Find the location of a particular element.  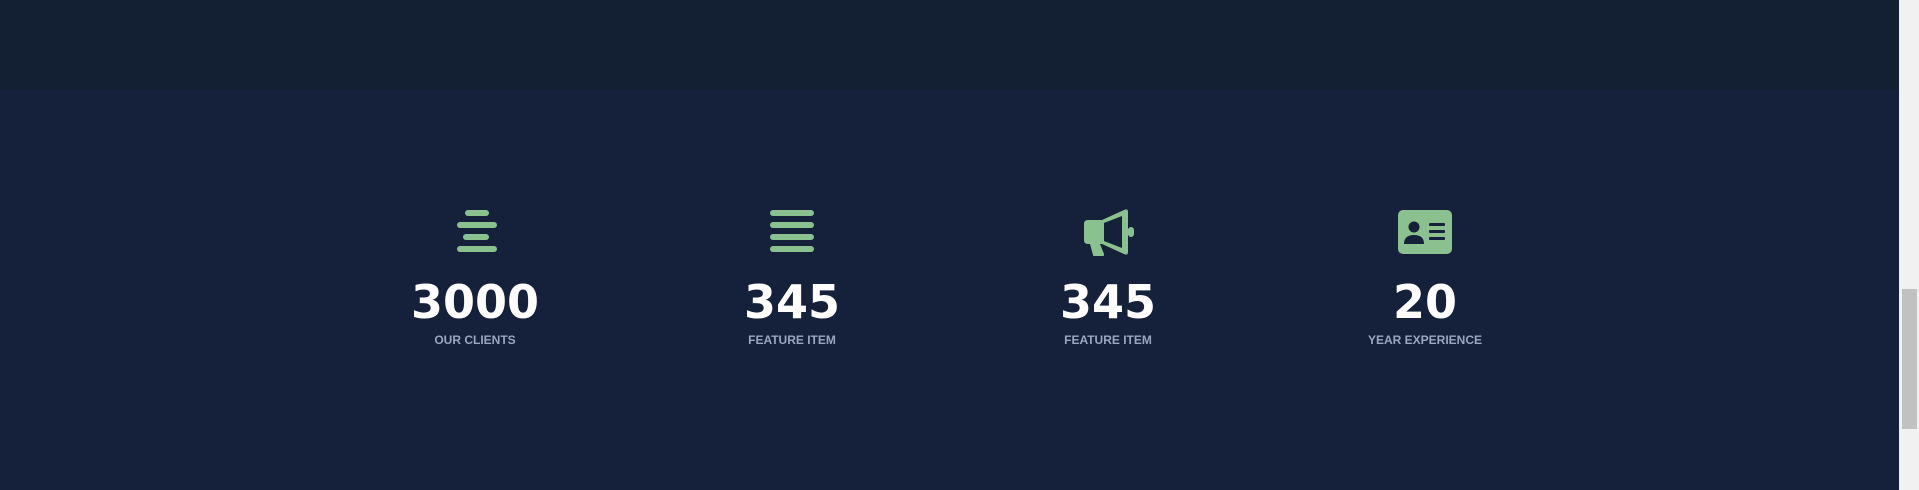

stat-item-experience: 20 YEAR EXPERIENCE is located at coordinates (1425, 277).